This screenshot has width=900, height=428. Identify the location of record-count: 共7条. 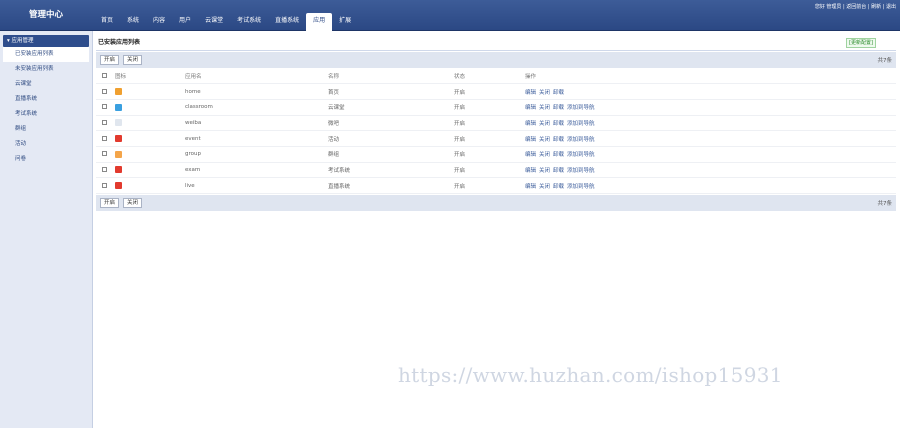
(885, 61).